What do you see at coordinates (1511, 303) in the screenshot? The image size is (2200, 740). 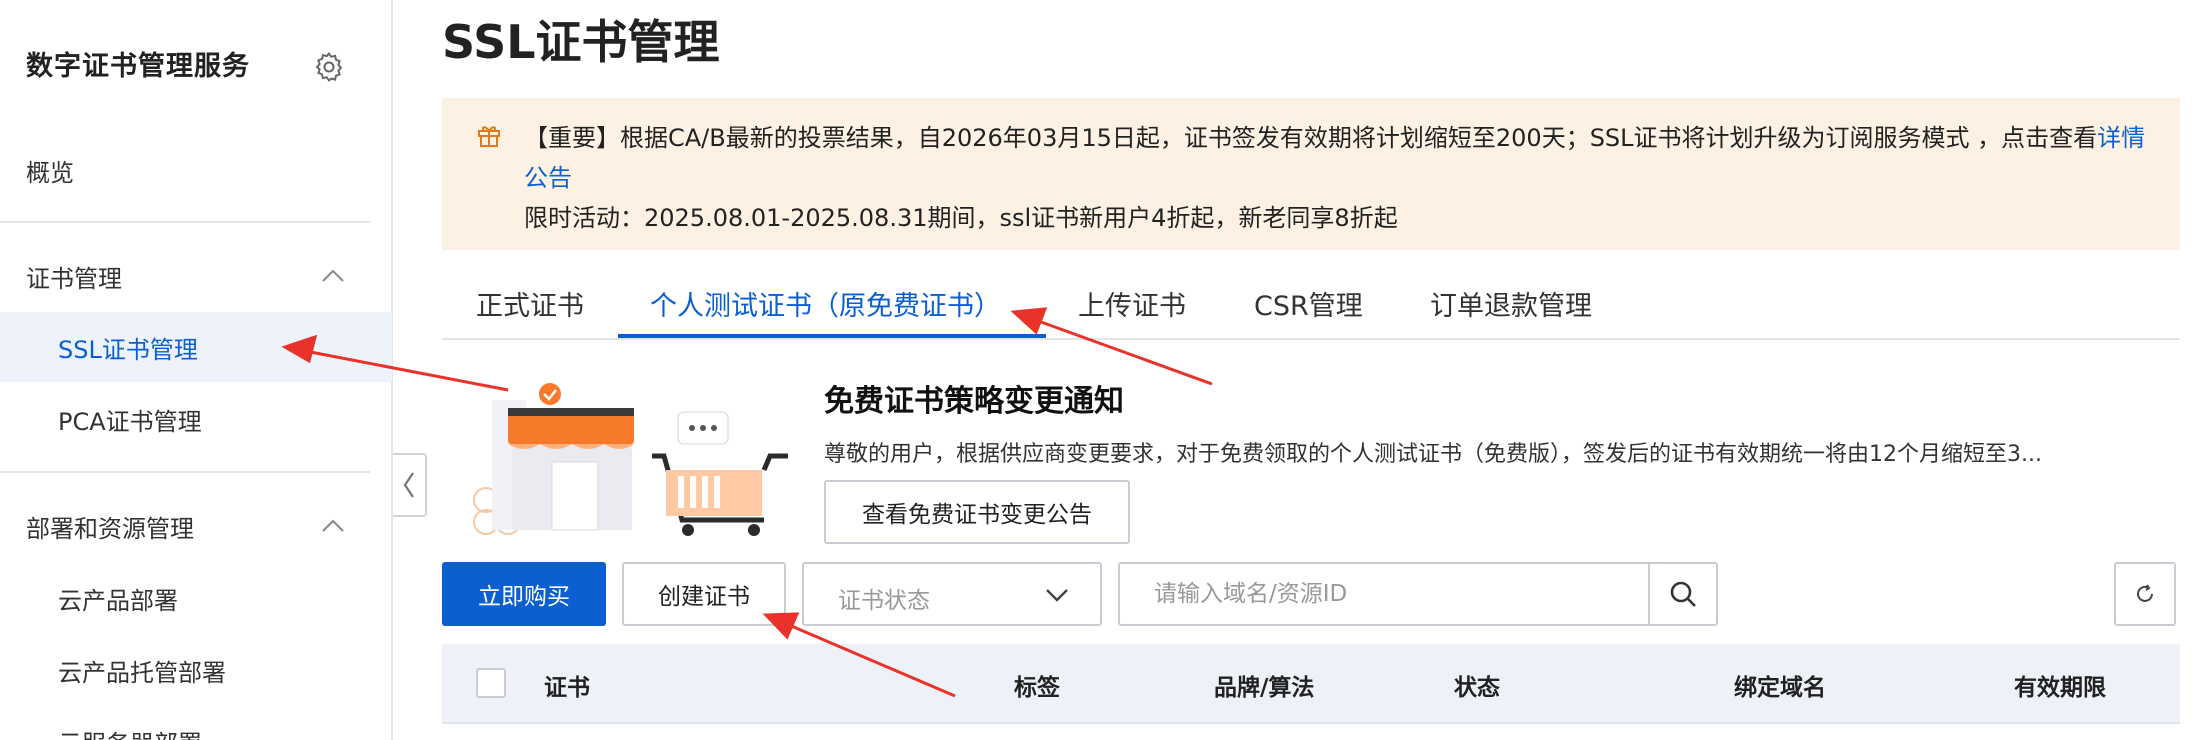 I see `tab-refund-management: 订单退款管理` at bounding box center [1511, 303].